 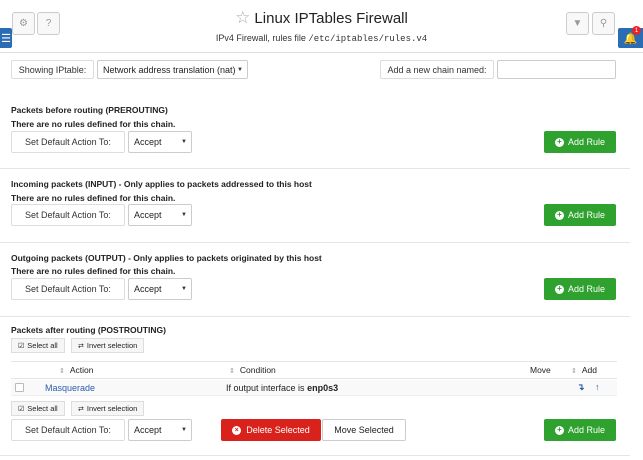 I want to click on rules-file-path: /etc/iptables/rules.v4, so click(x=368, y=39).